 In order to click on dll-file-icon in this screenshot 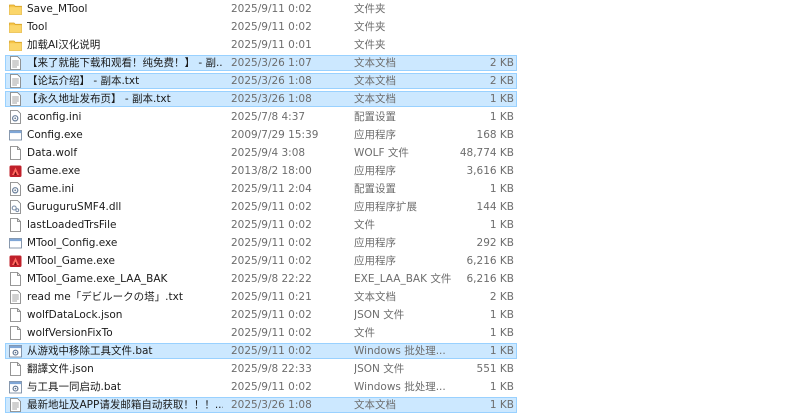, I will do `click(15, 207)`.